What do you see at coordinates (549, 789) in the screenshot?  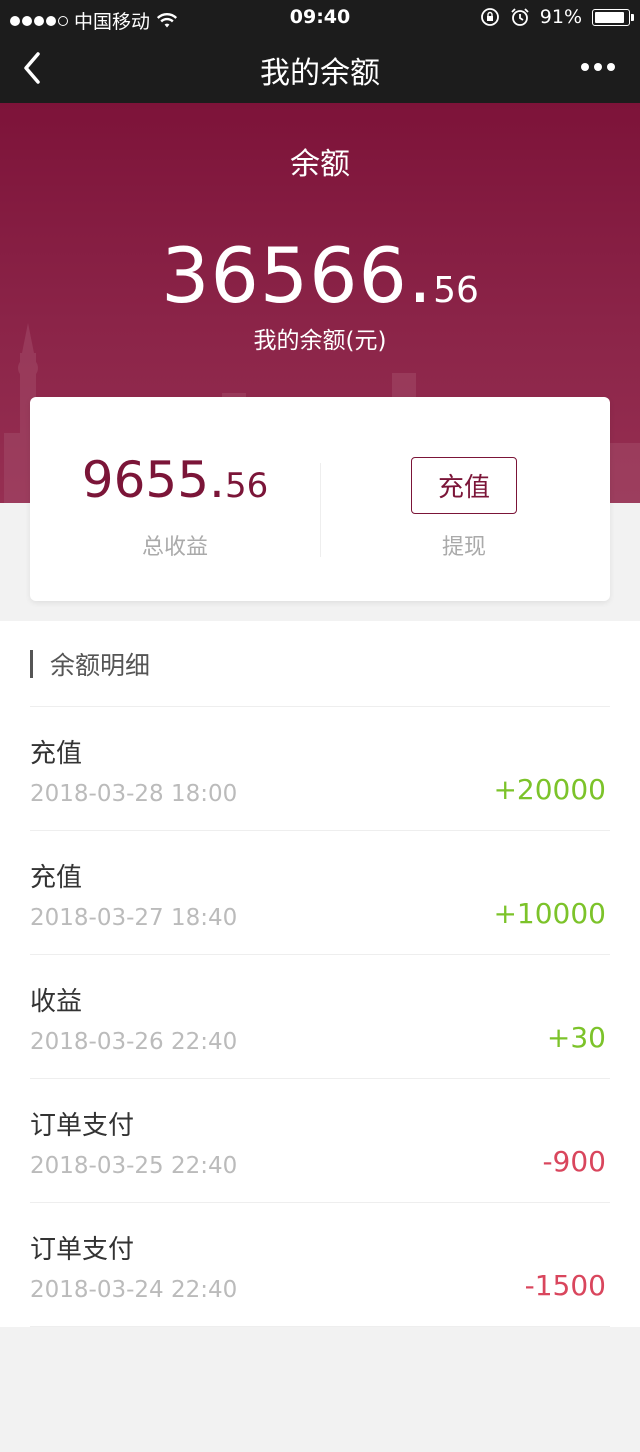 I see `transaction-amount: +20000` at bounding box center [549, 789].